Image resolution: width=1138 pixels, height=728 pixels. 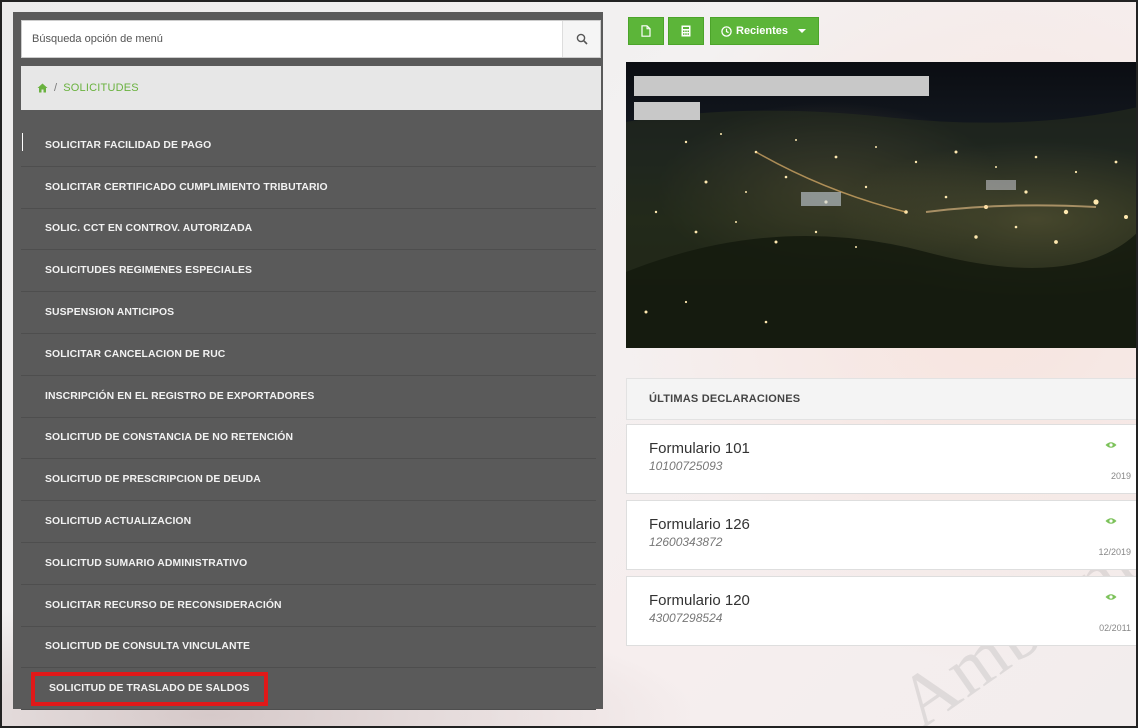 I want to click on document-icon, so click(x=646, y=31).